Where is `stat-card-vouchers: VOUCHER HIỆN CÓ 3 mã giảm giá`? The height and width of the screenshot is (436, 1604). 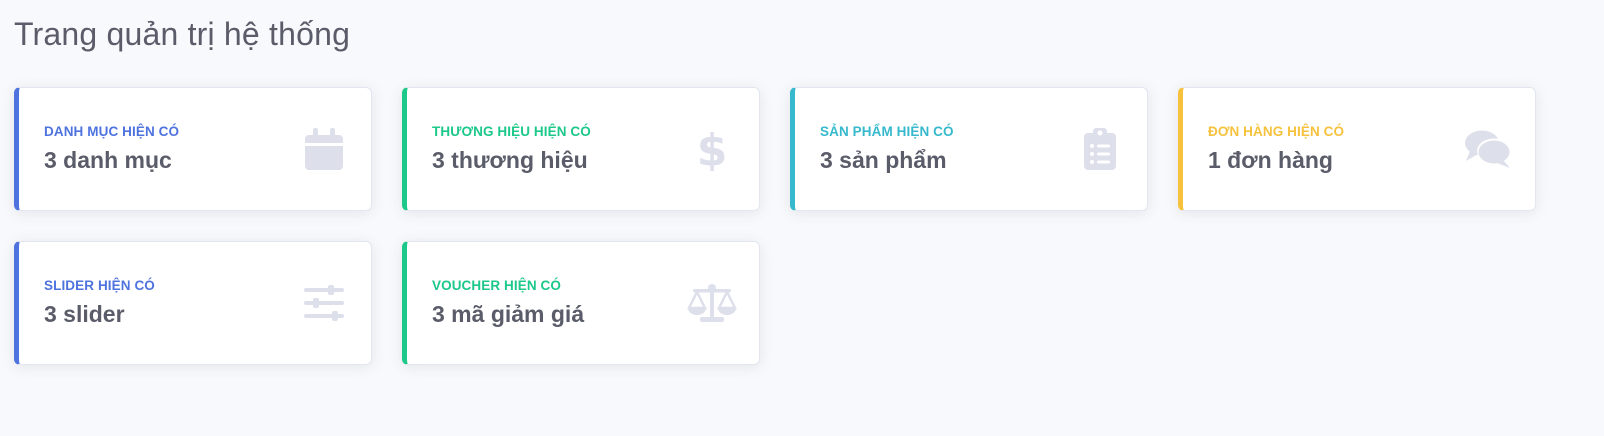
stat-card-vouchers: VOUCHER HIỆN CÓ 3 mã giảm giá is located at coordinates (581, 303).